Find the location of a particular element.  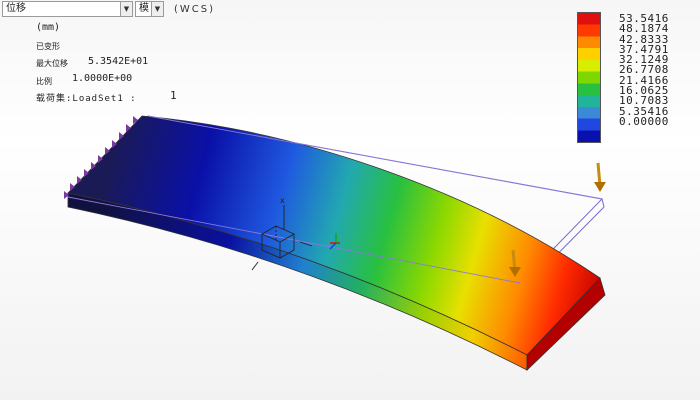

load-arrow-icon is located at coordinates (600, 177).